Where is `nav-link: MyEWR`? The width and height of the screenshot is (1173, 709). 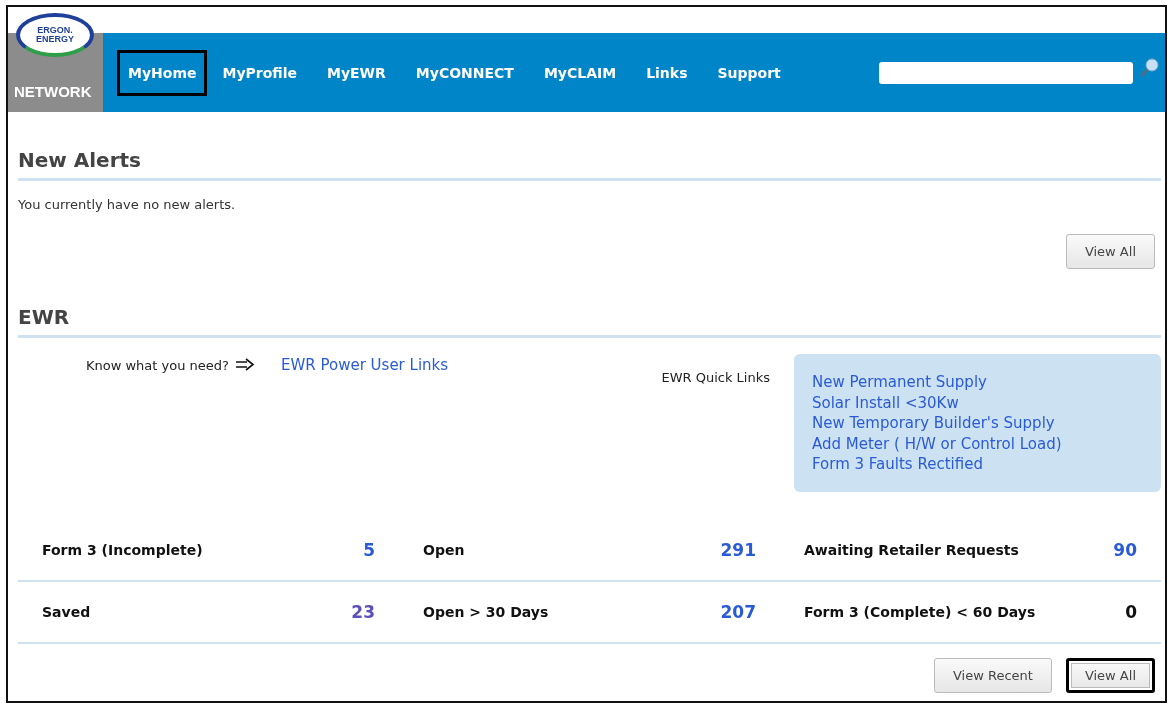 nav-link: MyEWR is located at coordinates (356, 72).